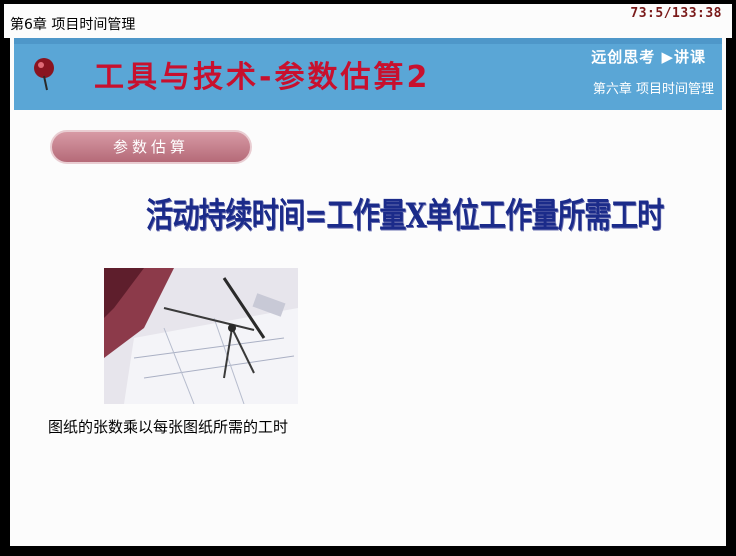 The width and height of the screenshot is (736, 556). I want to click on slide-header-banner: 工具与技术-参数估算2 远创思考 ▶讲课 第六章 项目时间管理, so click(368, 74).